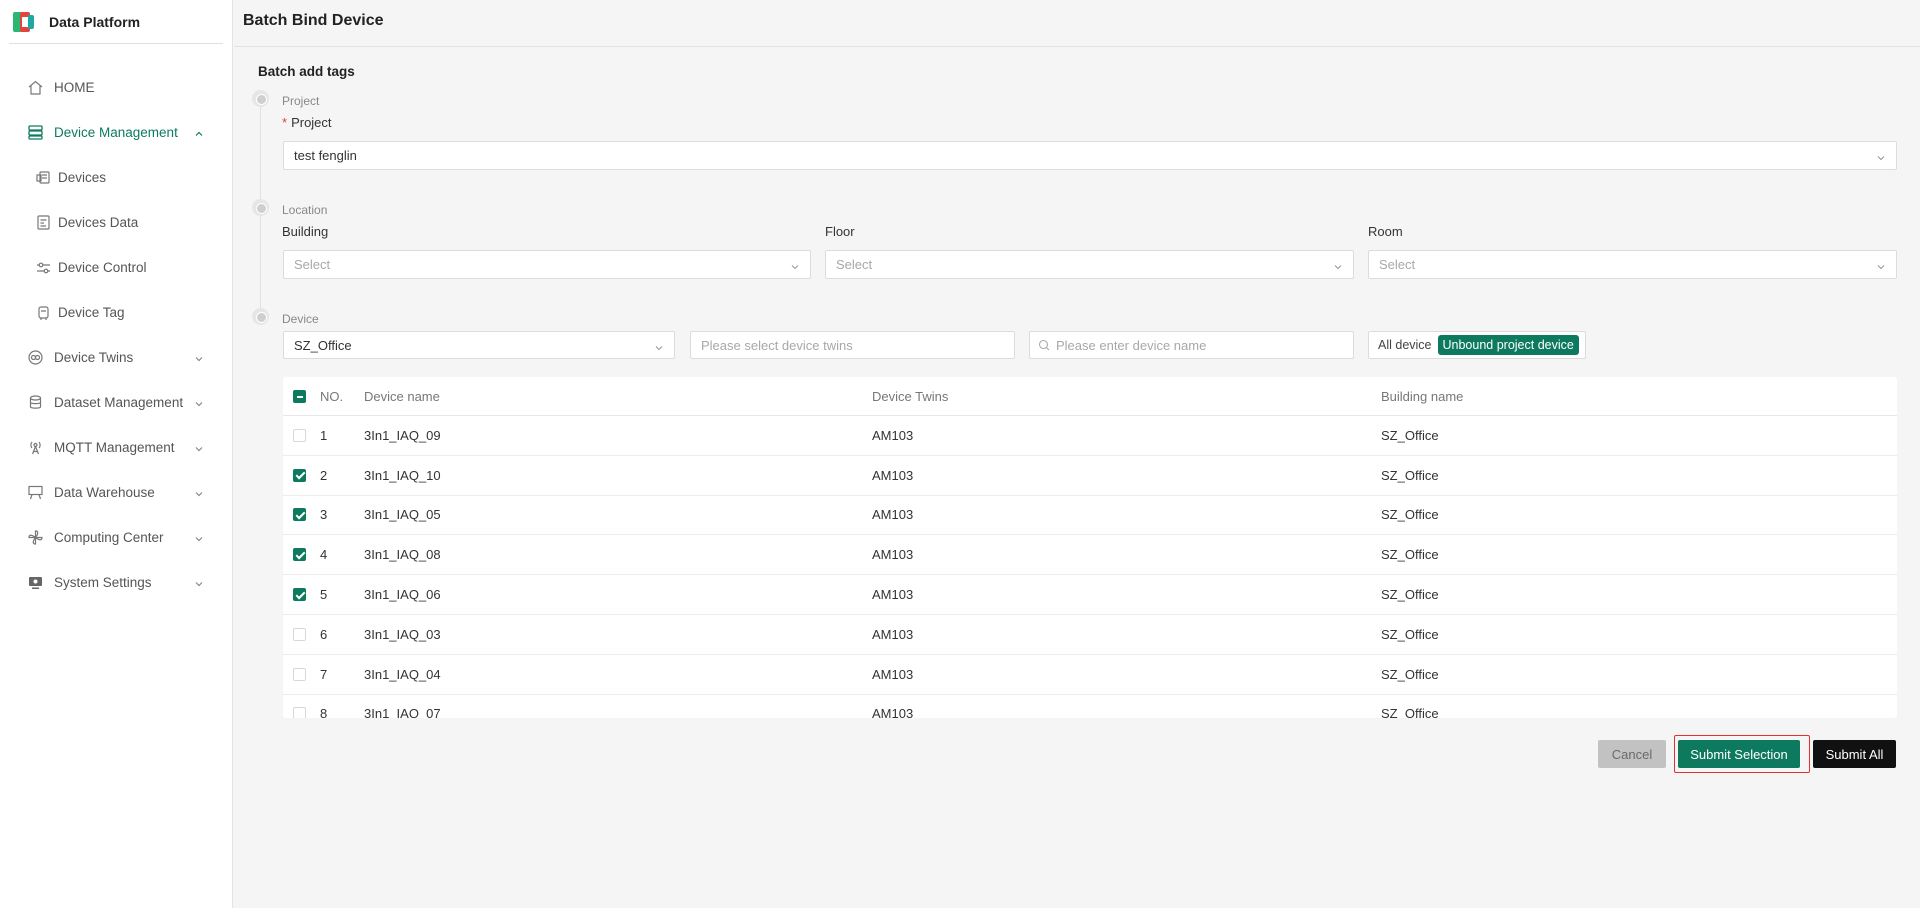 Image resolution: width=1920 pixels, height=908 pixels. I want to click on select-all-checkbox, so click(299, 396).